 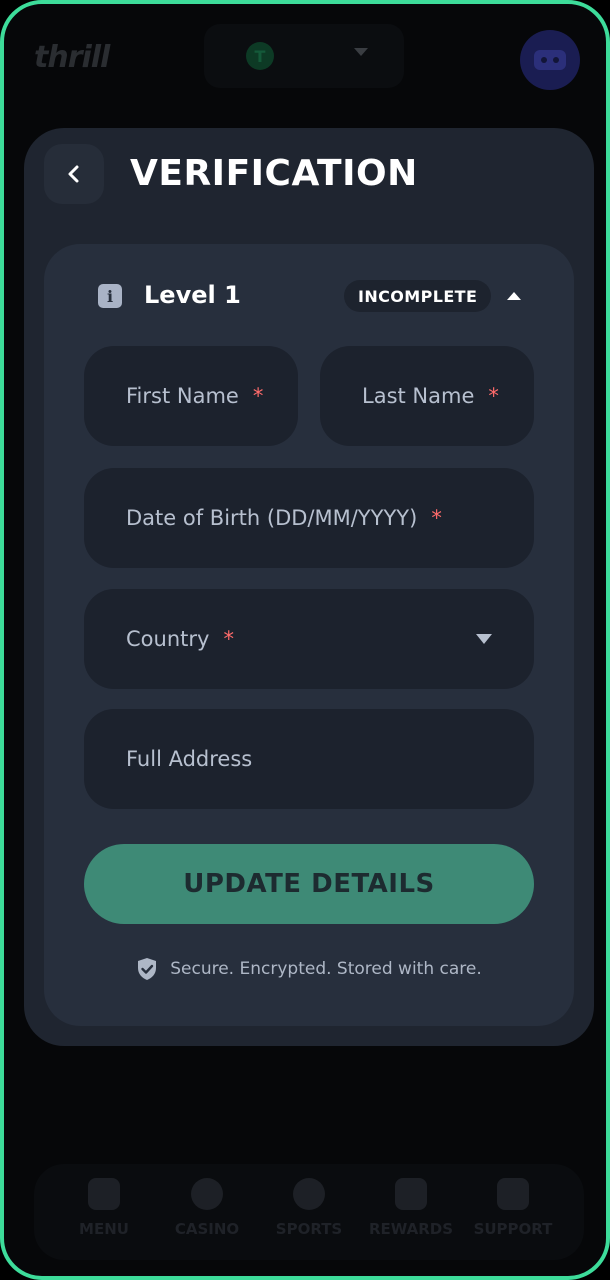 I want to click on first-name-label: First Name, so click(x=182, y=396).